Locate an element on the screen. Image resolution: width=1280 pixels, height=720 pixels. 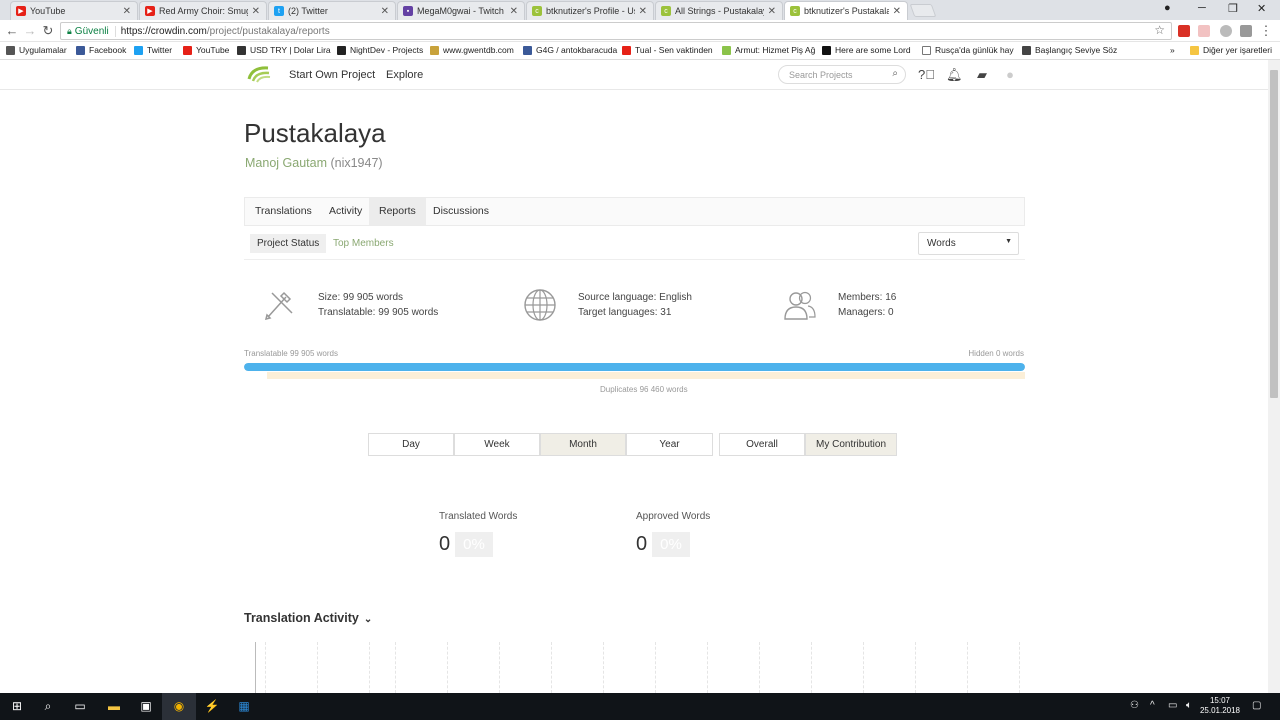
browser-tab-active: c btknutizer's Pustakalaya ✕ is located at coordinates (846, 10).